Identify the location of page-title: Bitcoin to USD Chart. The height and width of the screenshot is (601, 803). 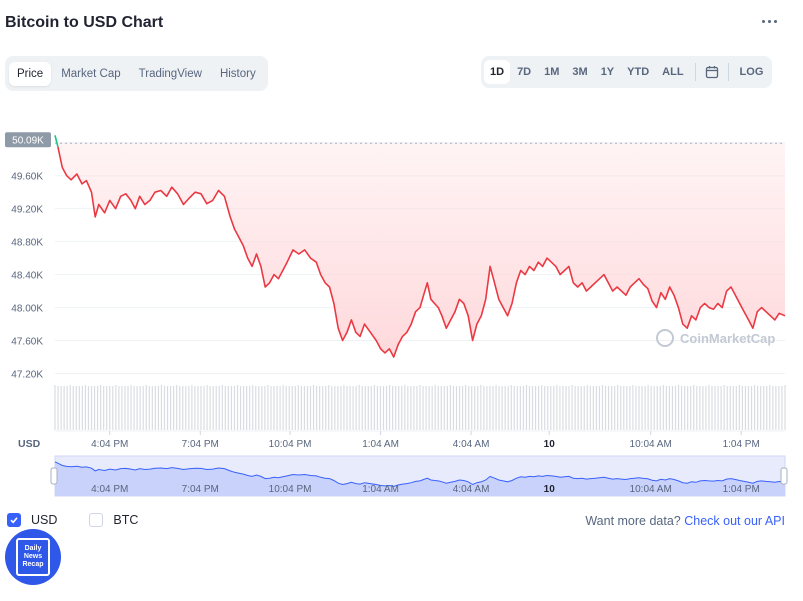
(84, 22).